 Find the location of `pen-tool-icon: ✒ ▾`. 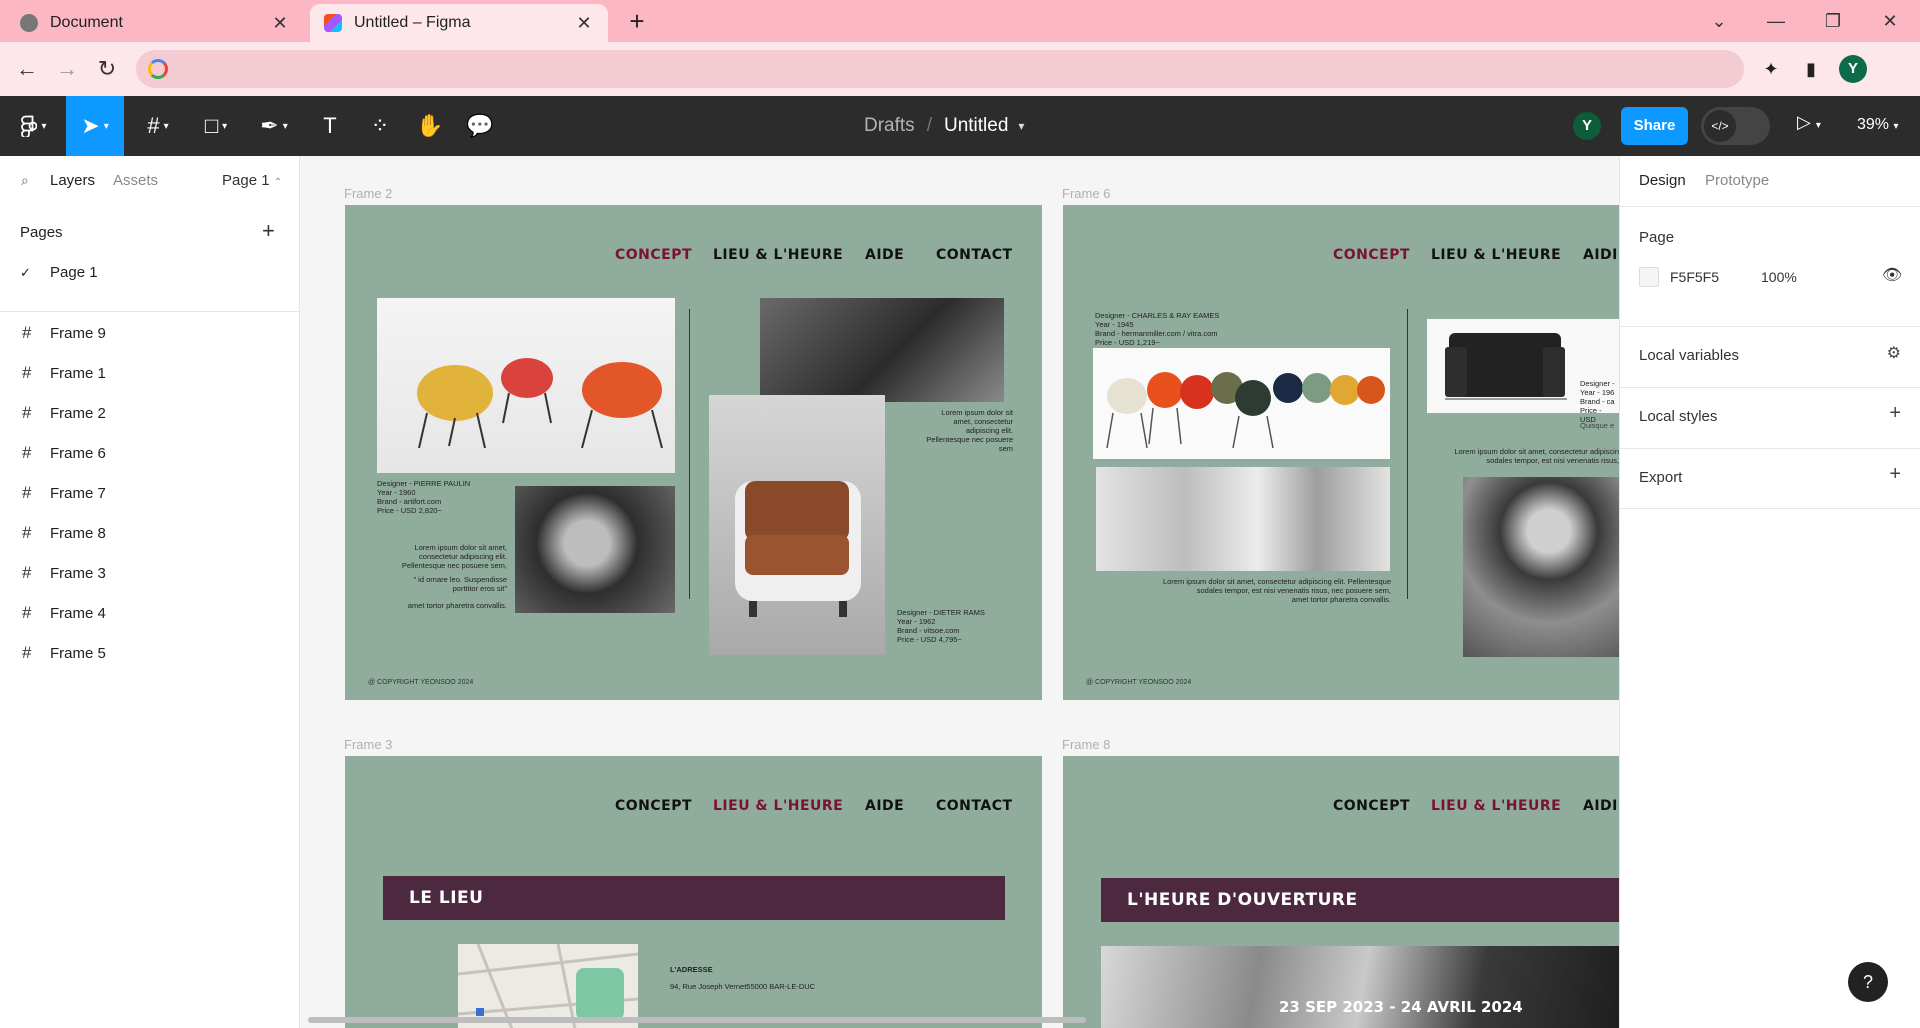

pen-tool-icon: ✒ ▾ is located at coordinates (274, 126).